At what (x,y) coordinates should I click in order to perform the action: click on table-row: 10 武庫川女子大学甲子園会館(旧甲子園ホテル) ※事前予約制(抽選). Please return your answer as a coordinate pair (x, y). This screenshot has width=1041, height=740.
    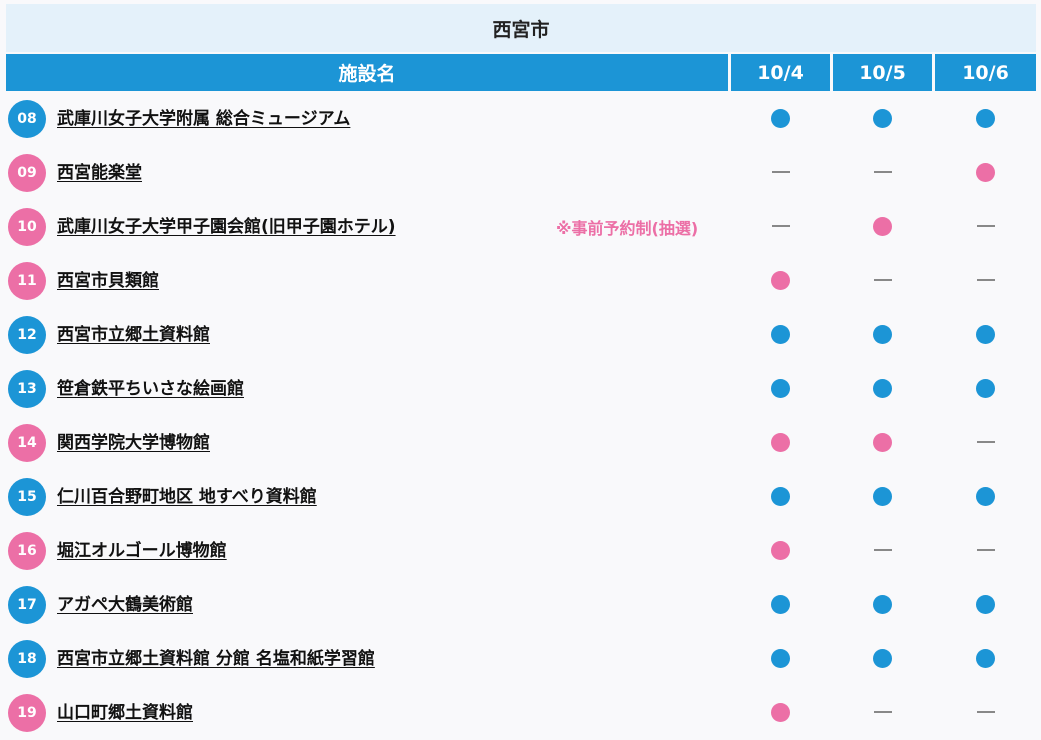
    Looking at the image, I should click on (520, 226).